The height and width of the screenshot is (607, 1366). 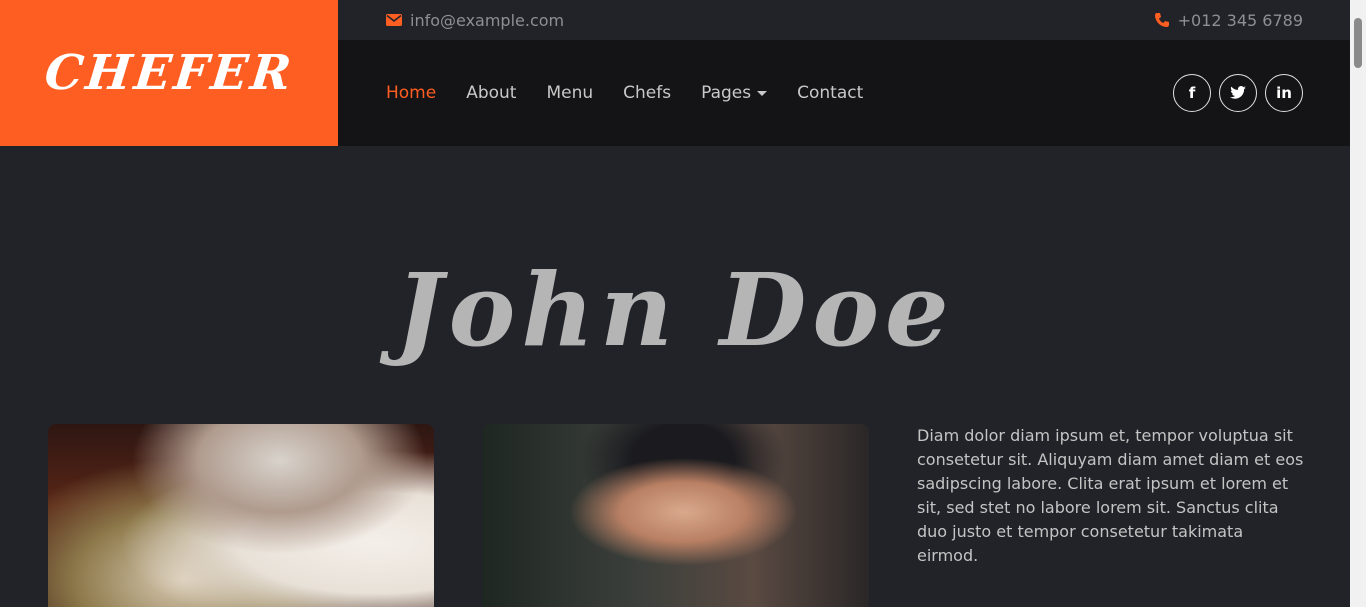 I want to click on page-title: John Doe, so click(x=675, y=310).